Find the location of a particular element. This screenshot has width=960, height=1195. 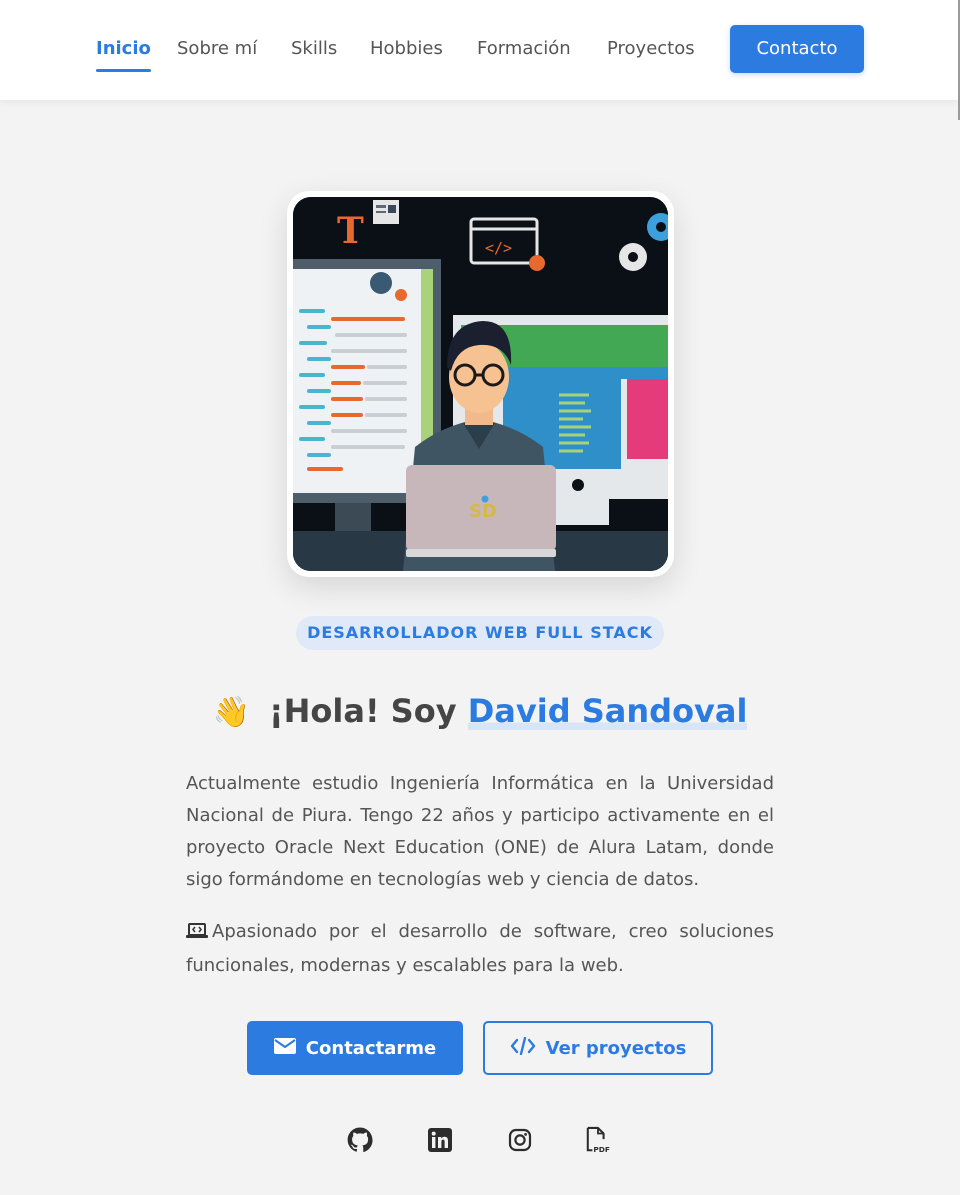

ver-proyectos-button: Ver proyectos is located at coordinates (598, 1048).